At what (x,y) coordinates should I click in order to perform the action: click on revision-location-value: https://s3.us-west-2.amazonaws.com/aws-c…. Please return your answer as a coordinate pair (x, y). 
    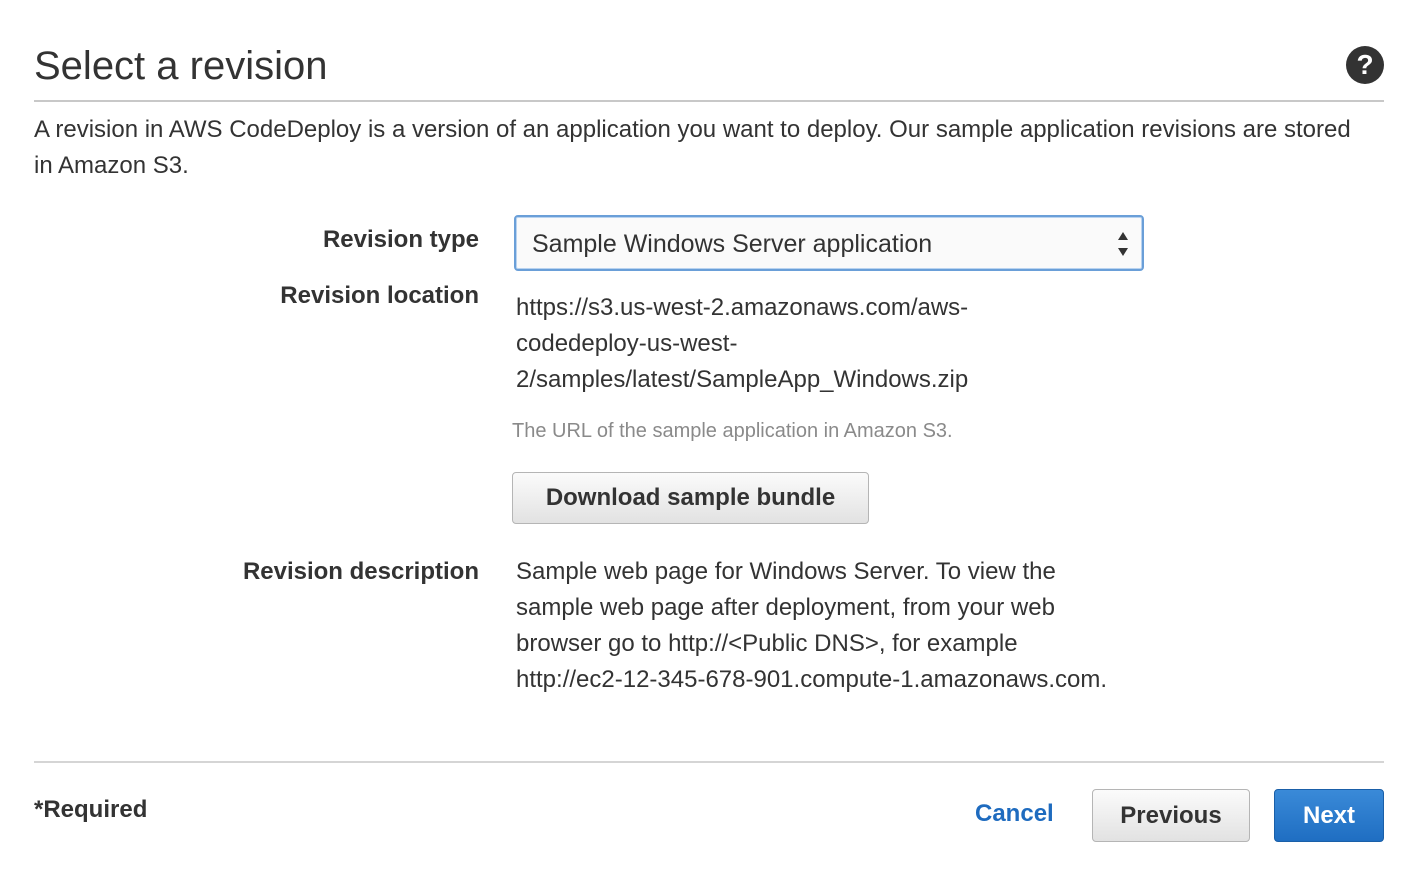
    Looking at the image, I should click on (776, 344).